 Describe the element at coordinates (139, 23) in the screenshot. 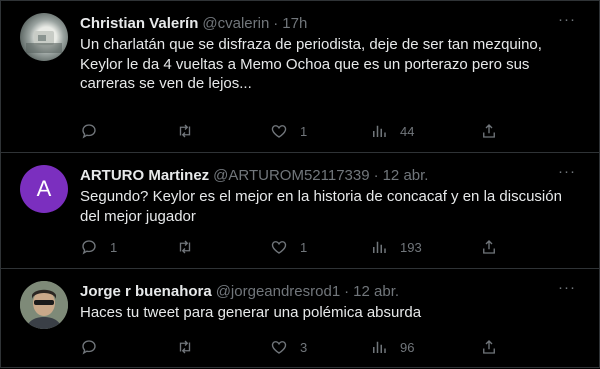

I see `author-name: Christian Valerín` at that location.